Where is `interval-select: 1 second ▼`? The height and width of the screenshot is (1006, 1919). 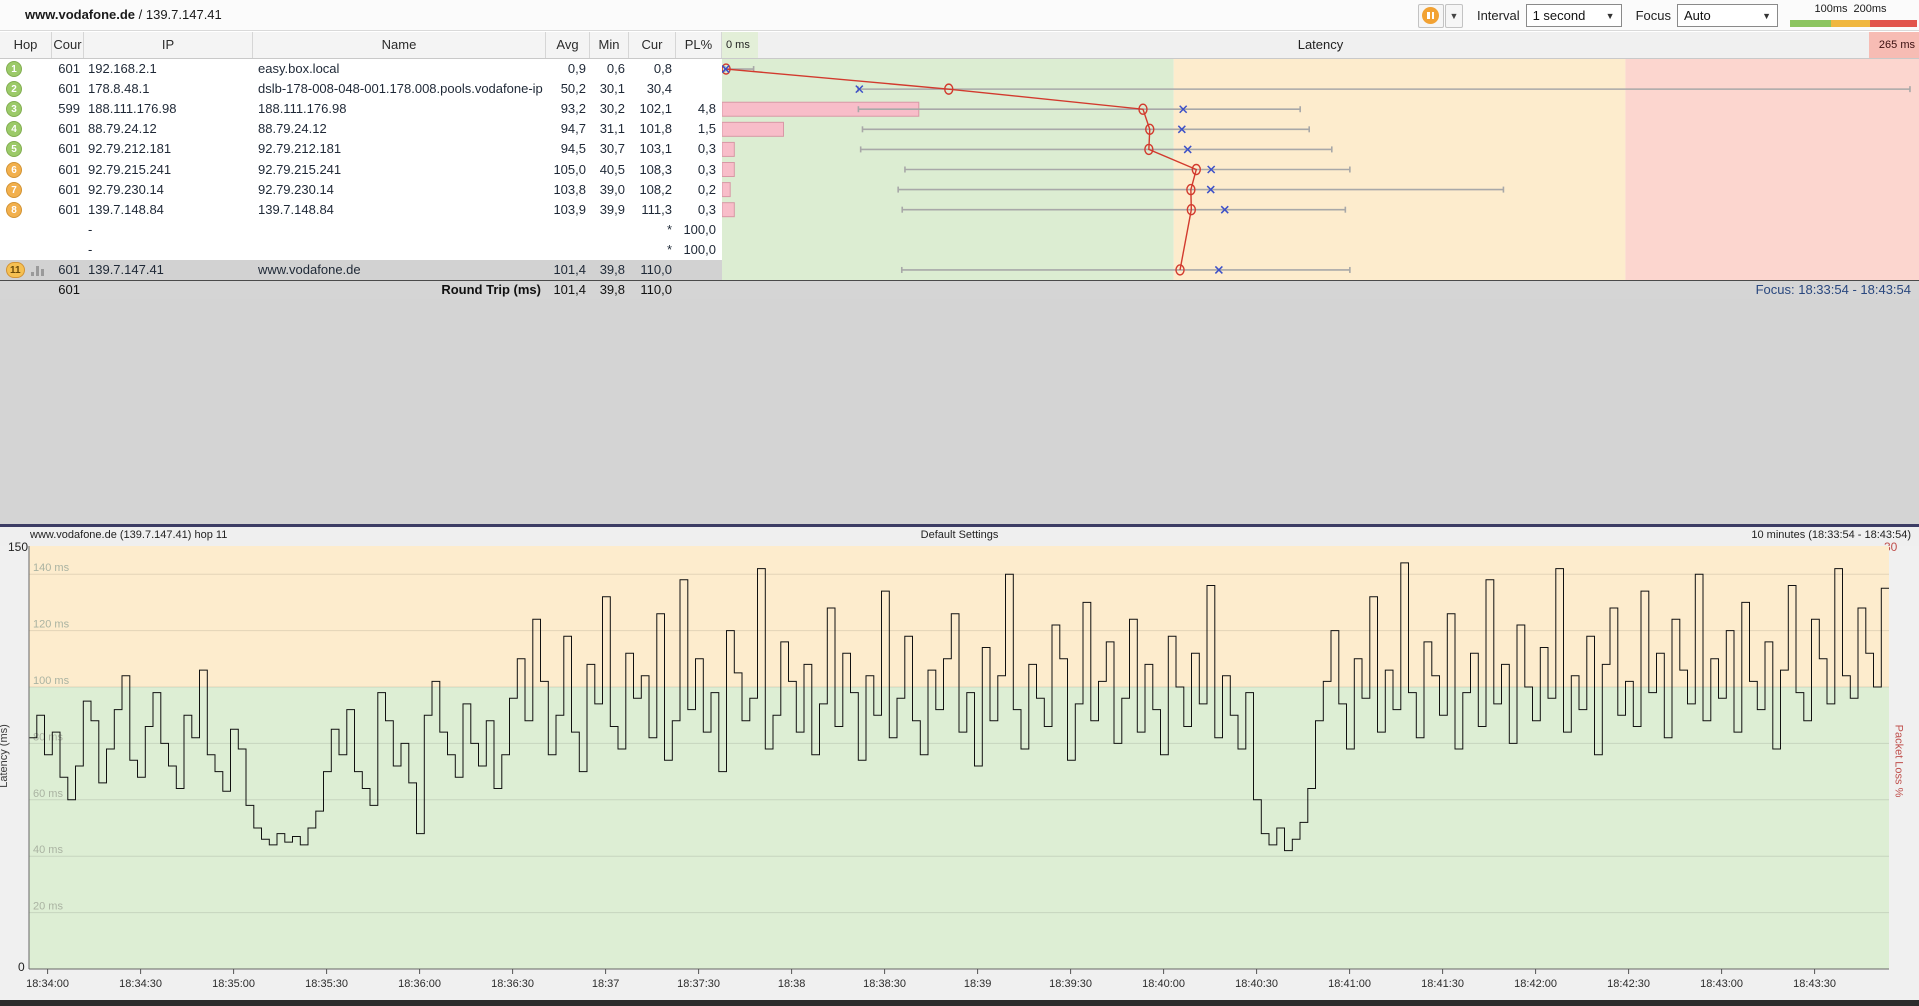
interval-select: 1 second ▼ is located at coordinates (1573, 15).